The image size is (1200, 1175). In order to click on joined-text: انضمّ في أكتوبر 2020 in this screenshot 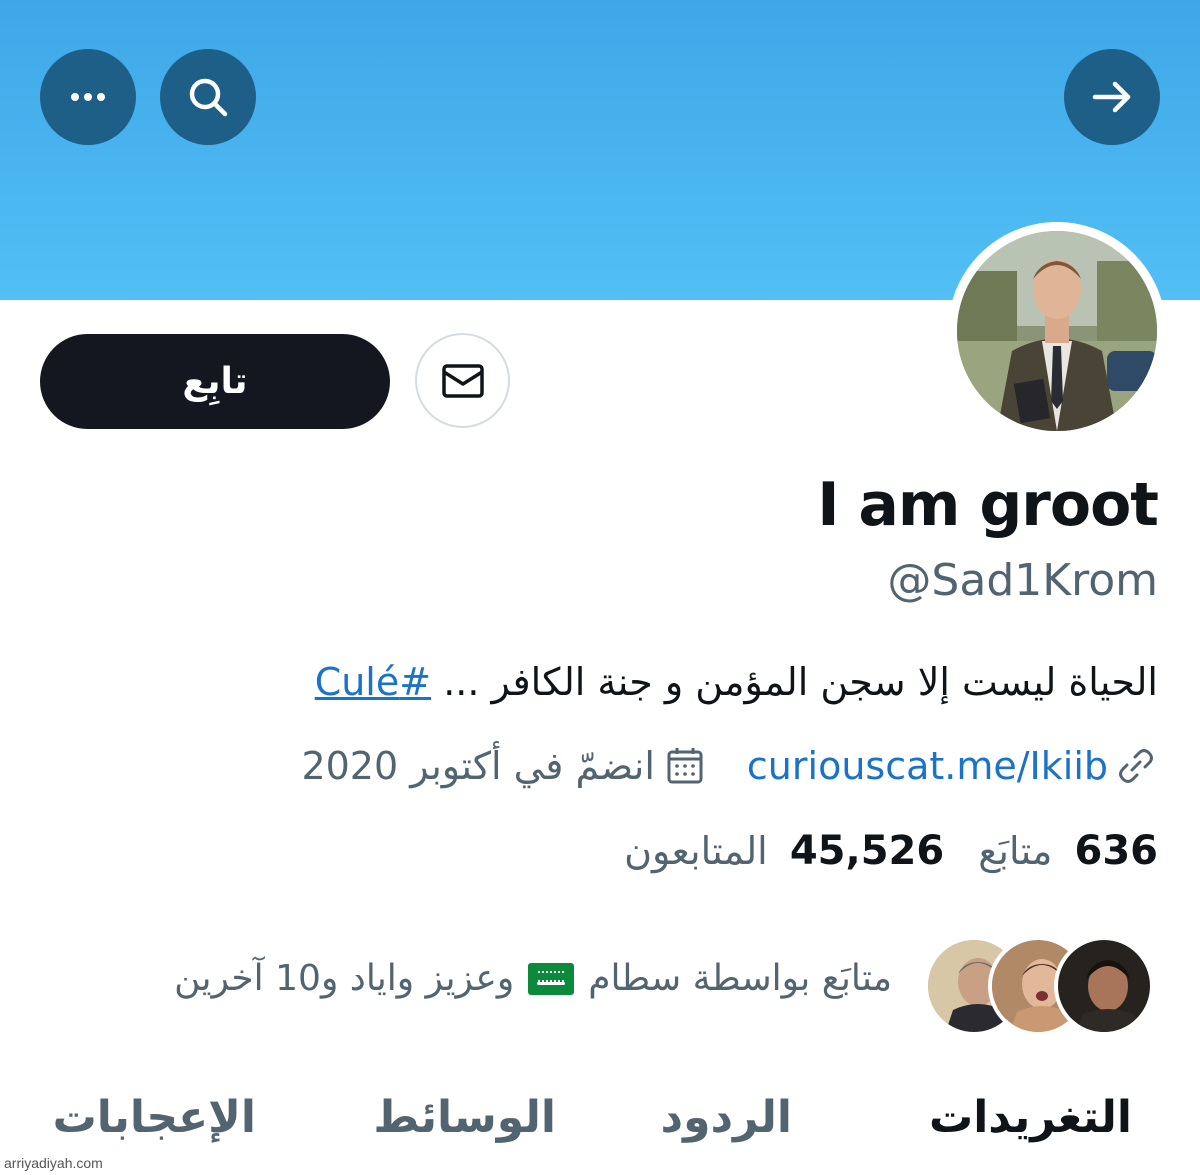, I will do `click(478, 766)`.